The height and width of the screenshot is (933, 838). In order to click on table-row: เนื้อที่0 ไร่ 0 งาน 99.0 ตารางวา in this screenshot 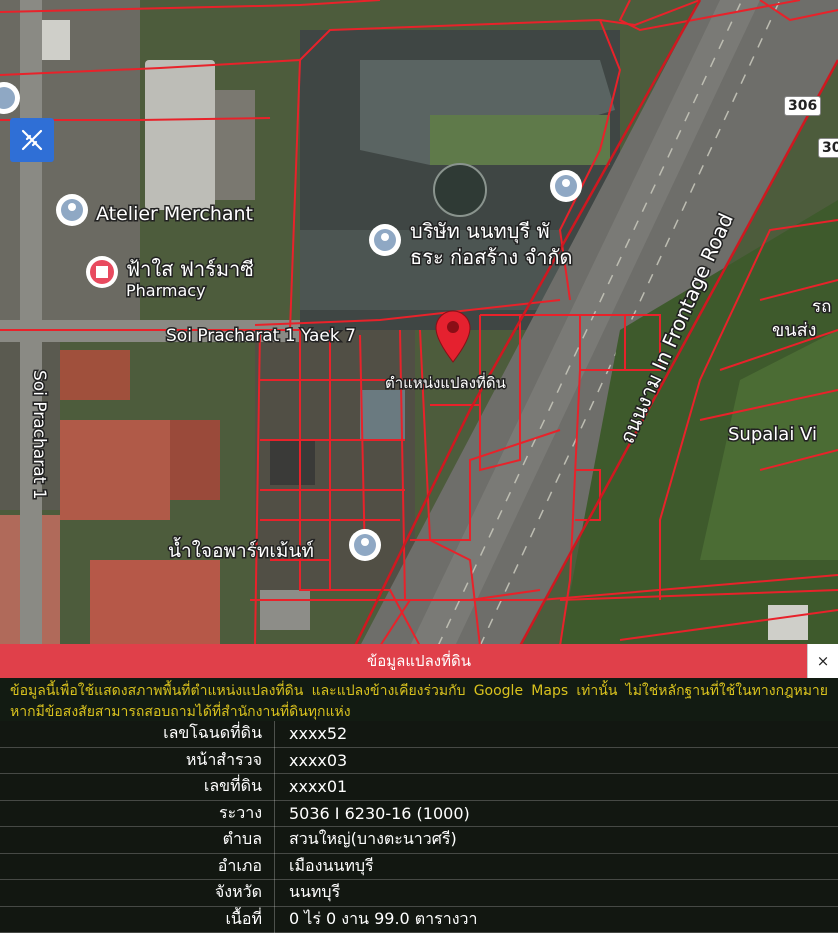, I will do `click(419, 919)`.